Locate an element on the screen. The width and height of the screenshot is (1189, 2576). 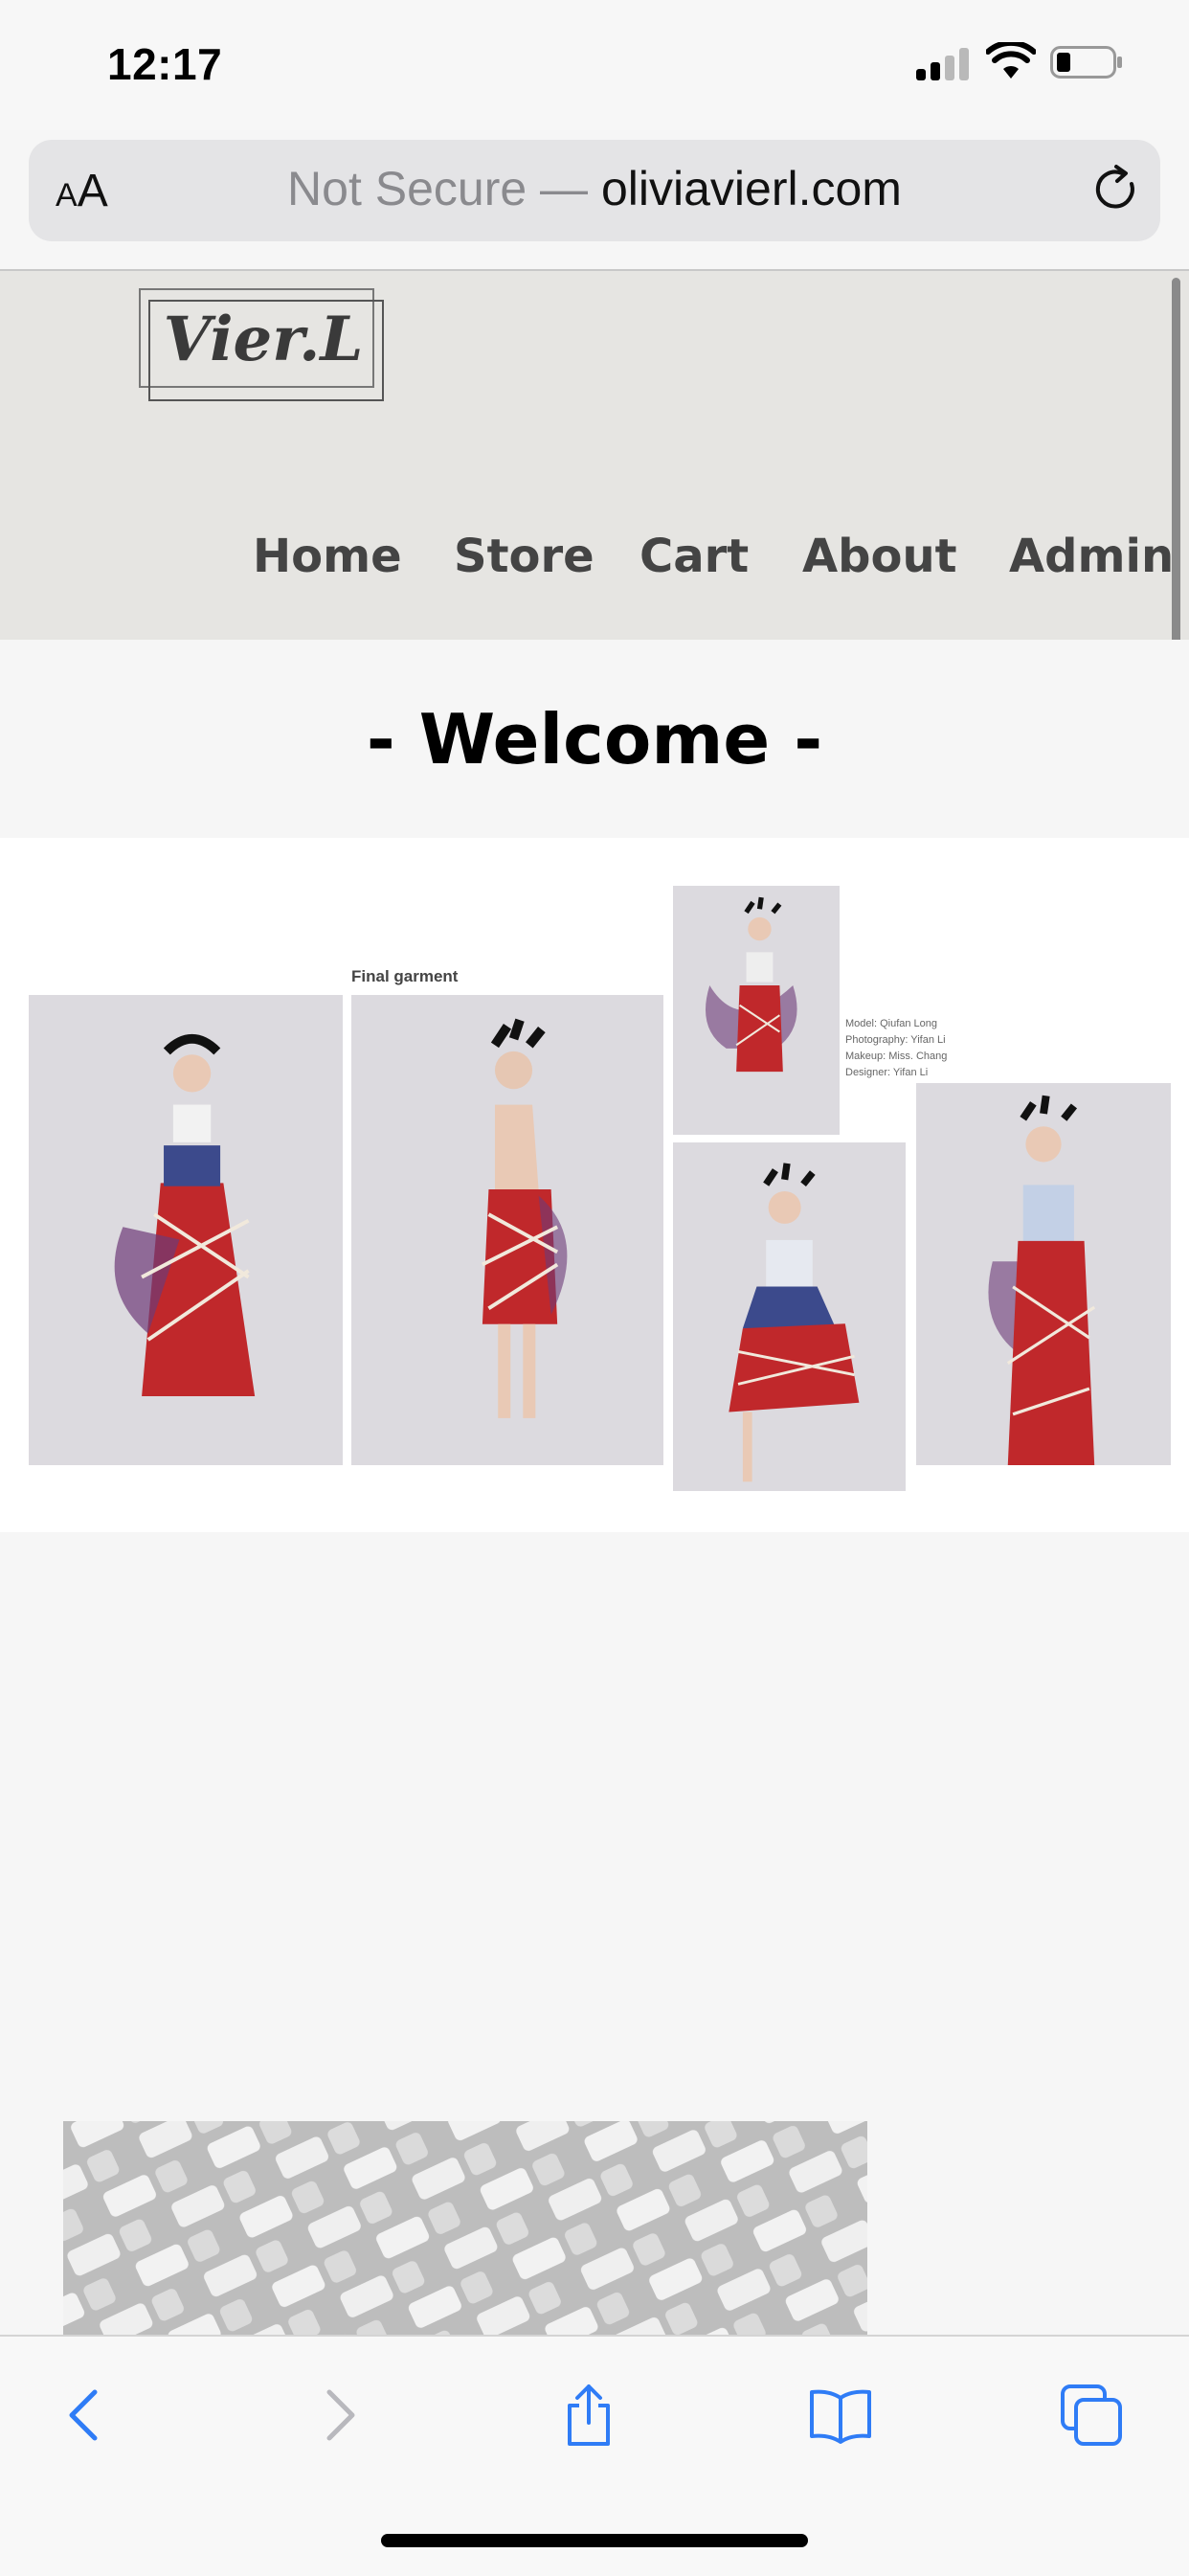
nav-store: Store is located at coordinates (524, 556).